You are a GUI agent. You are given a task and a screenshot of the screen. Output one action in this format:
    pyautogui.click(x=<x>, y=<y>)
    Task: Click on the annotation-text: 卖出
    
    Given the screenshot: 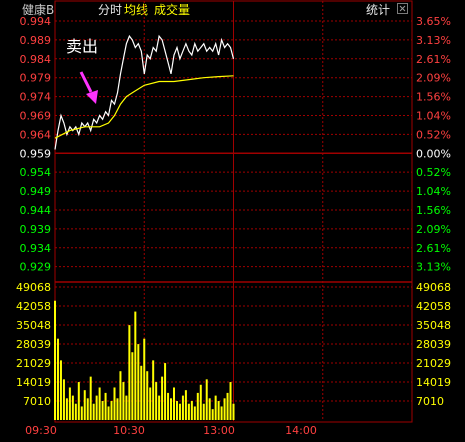 What is the action you would take?
    pyautogui.click(x=82, y=46)
    